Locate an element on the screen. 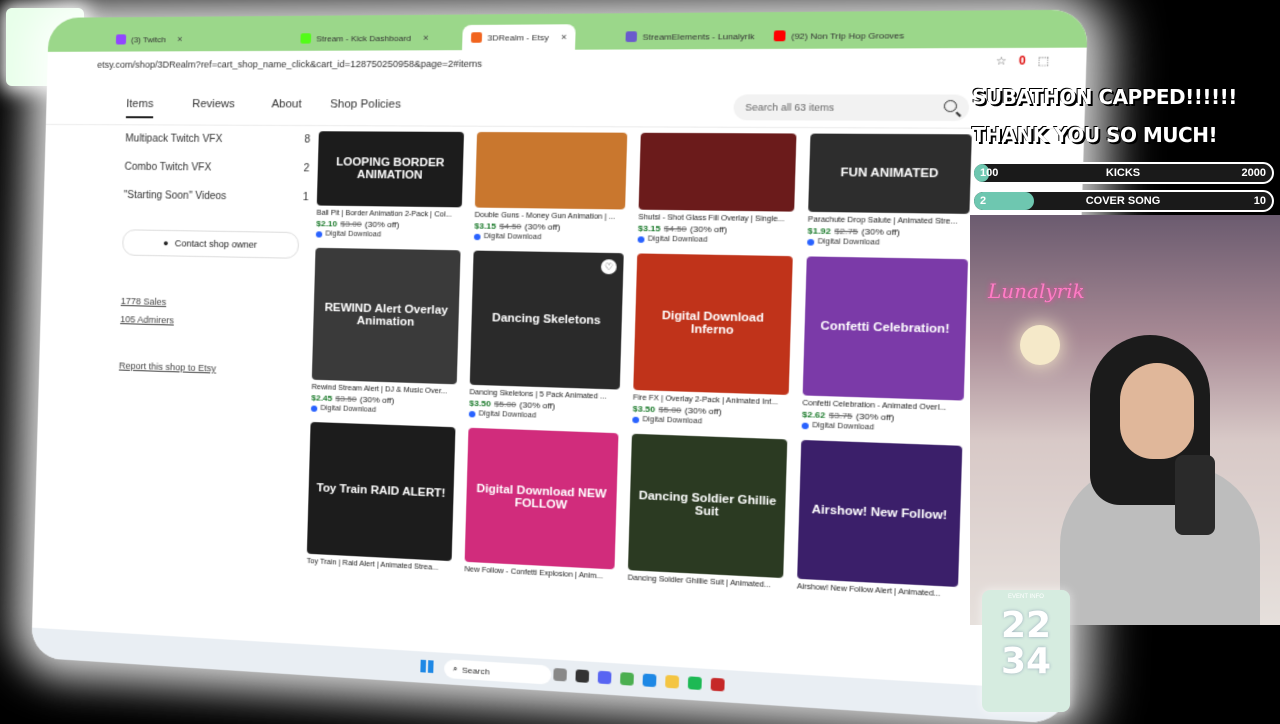  sidebar-item-combo: Combo Twitch VFX 2 is located at coordinates (217, 168).